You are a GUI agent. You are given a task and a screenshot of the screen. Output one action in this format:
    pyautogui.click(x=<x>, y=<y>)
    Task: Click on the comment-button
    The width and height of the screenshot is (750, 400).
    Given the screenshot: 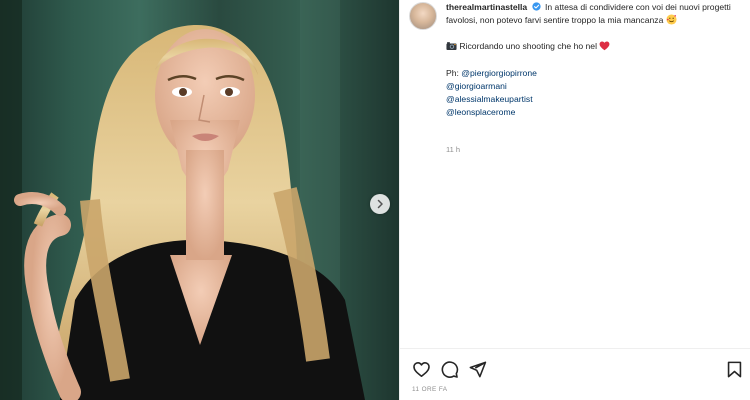 What is the action you would take?
    pyautogui.click(x=450, y=370)
    